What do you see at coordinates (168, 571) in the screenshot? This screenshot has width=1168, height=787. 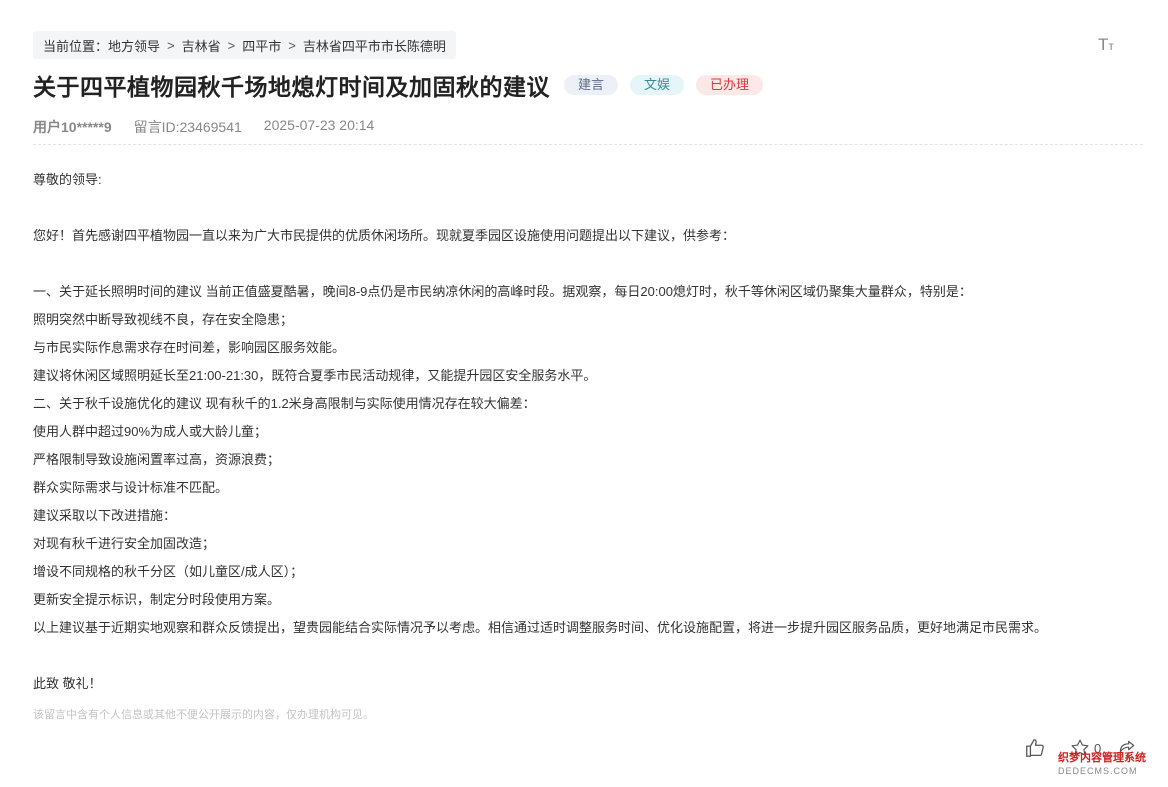 I see `content-paragraph: 增设不同规格的秋千分区（如儿童区/成人区）；` at bounding box center [168, 571].